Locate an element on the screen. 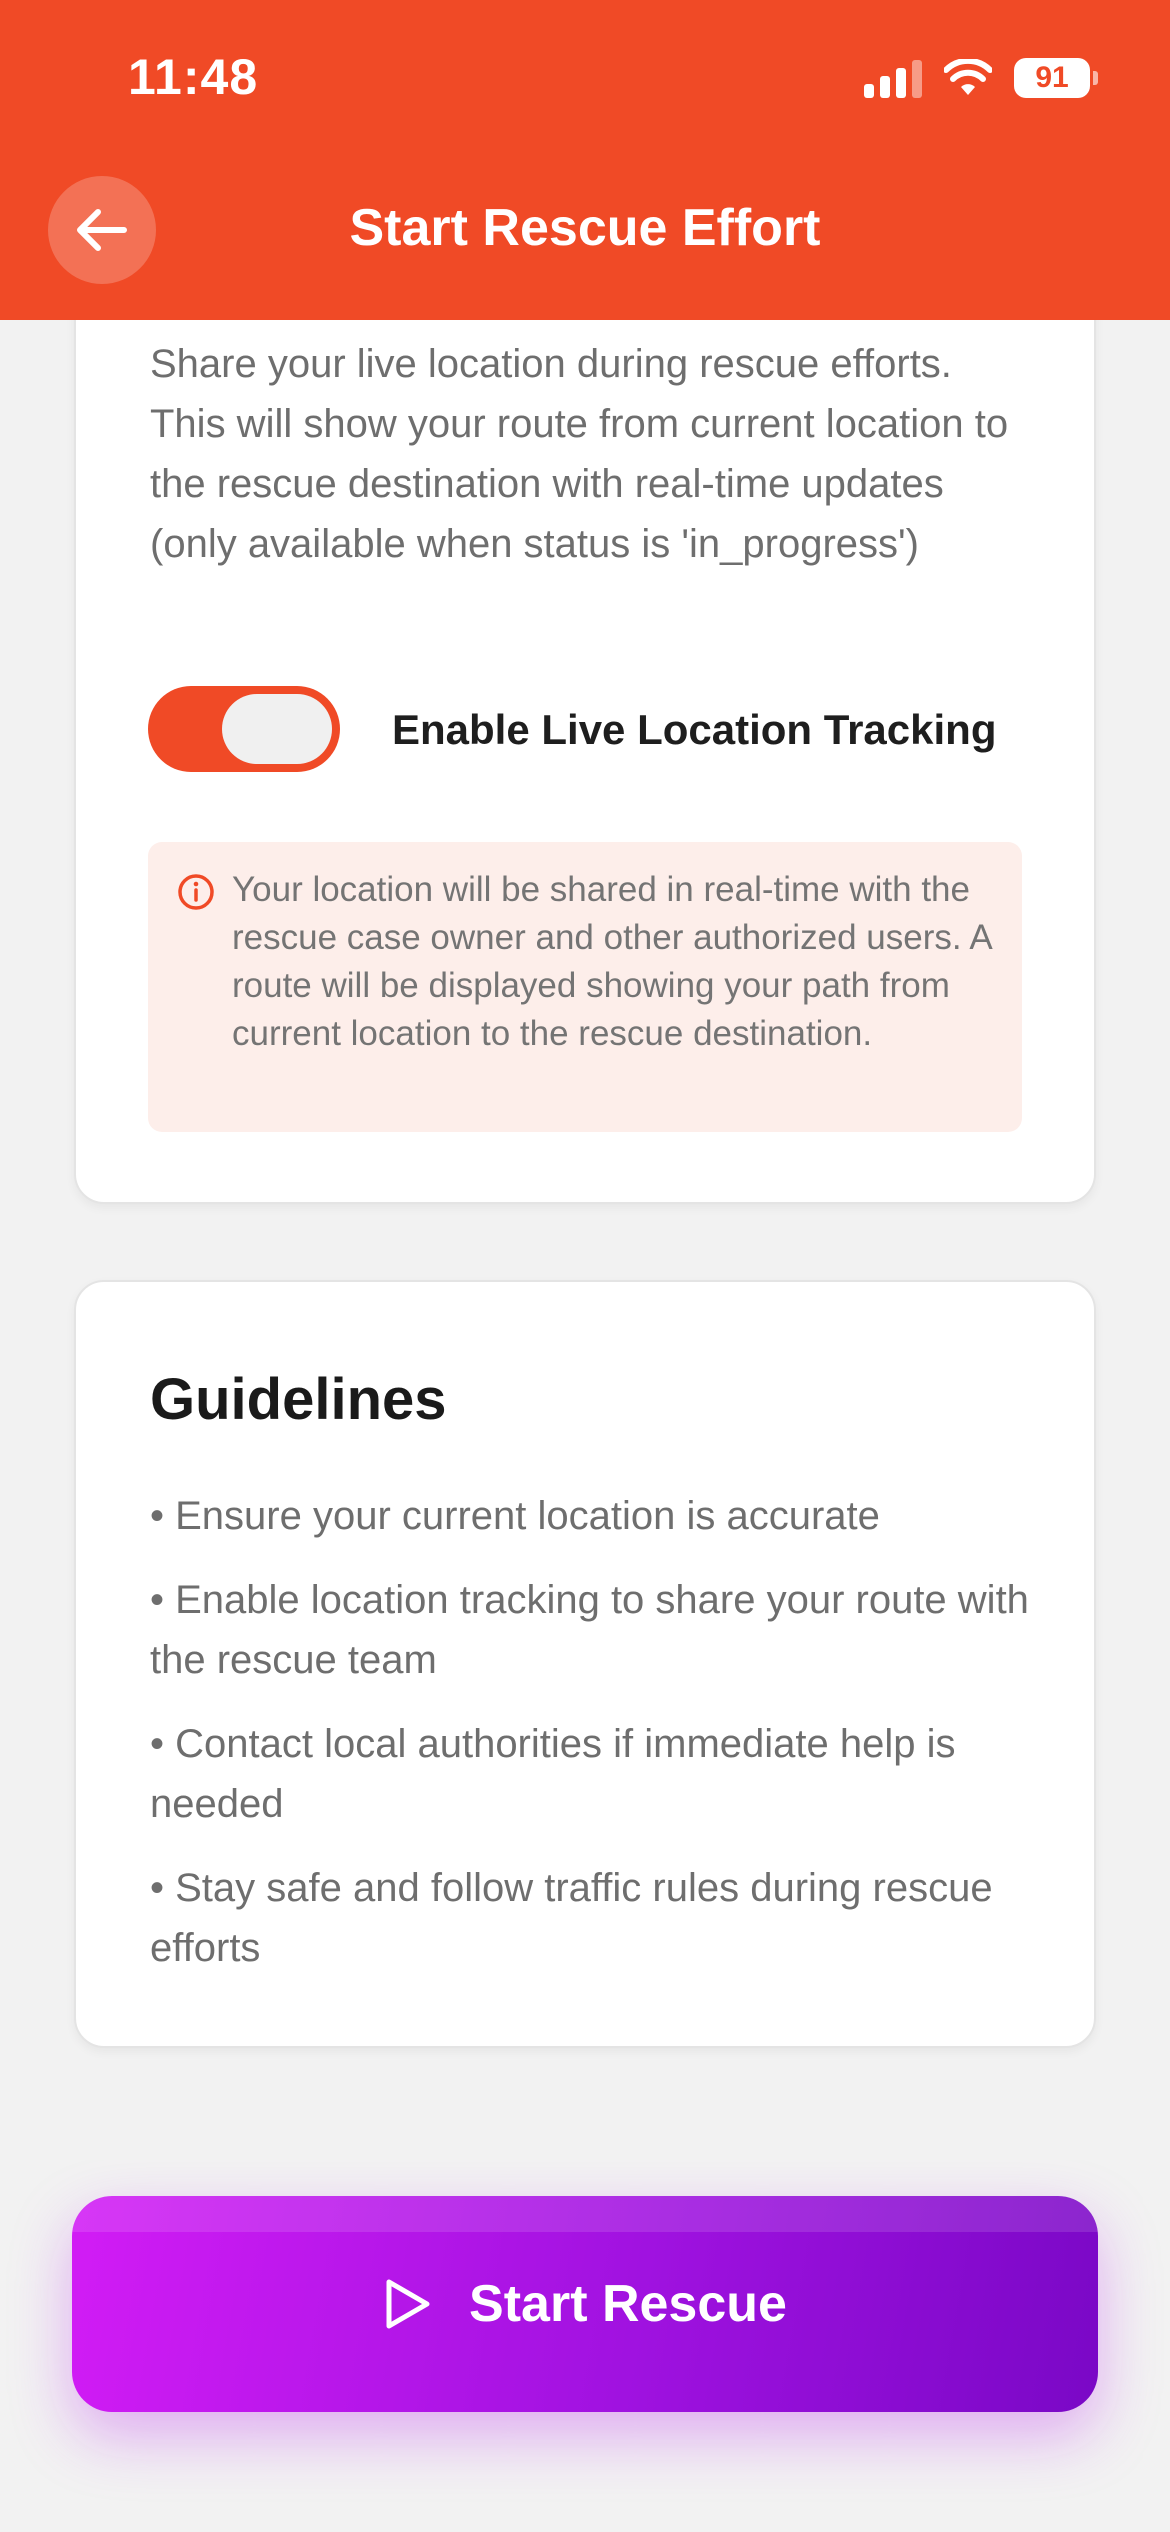 The width and height of the screenshot is (1170, 2532). start-rescue-button: Start Rescue is located at coordinates (585, 2304).